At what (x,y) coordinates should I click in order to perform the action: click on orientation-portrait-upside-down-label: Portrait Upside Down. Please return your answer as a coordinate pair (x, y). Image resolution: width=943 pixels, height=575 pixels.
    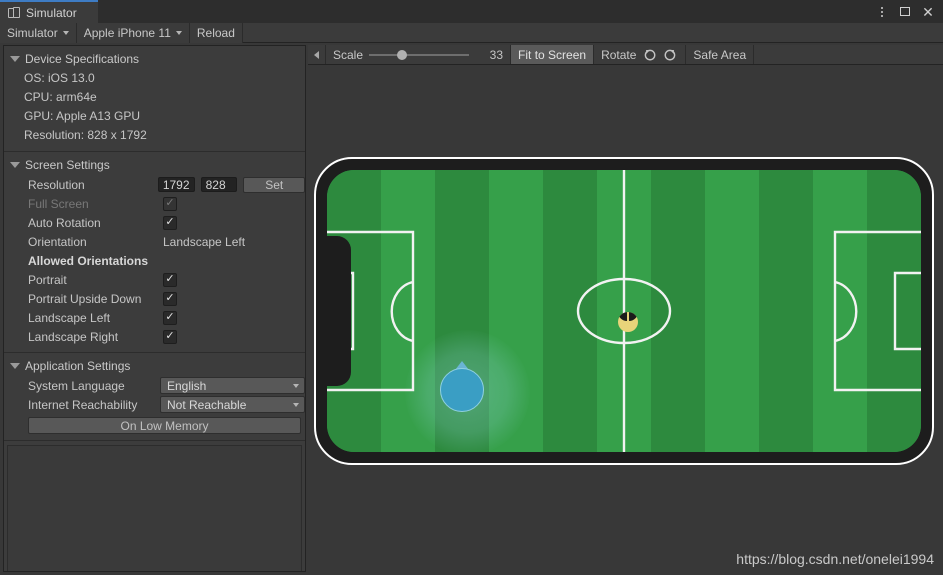
    Looking at the image, I should click on (85, 298).